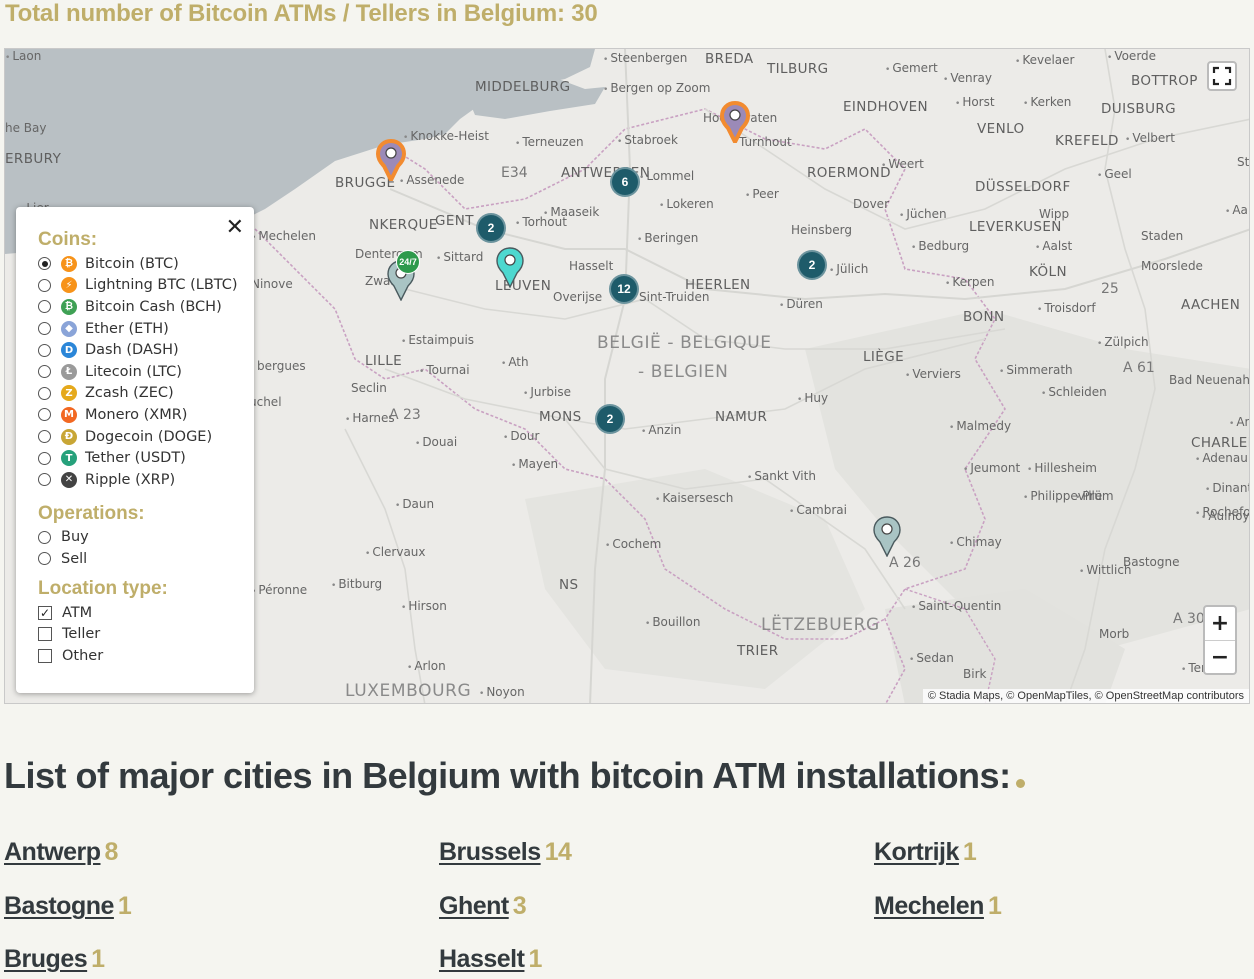 This screenshot has height=979, width=1254. Describe the element at coordinates (146, 538) in the screenshot. I see `operation-option: Buy` at that location.